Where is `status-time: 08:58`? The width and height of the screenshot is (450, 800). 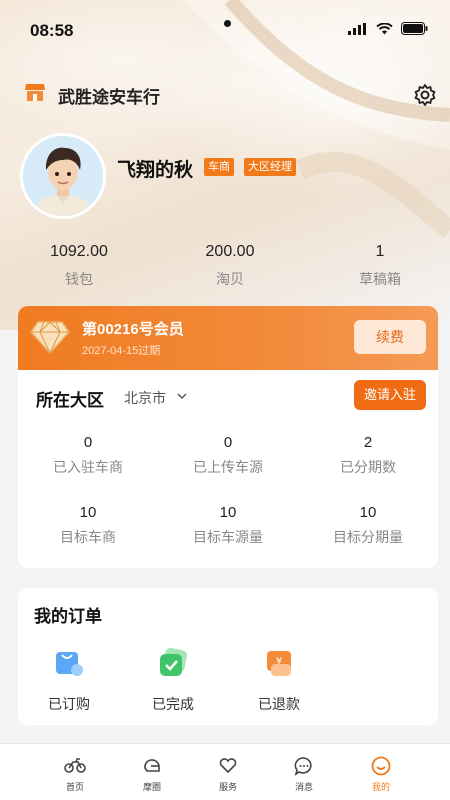 status-time: 08:58 is located at coordinates (52, 30).